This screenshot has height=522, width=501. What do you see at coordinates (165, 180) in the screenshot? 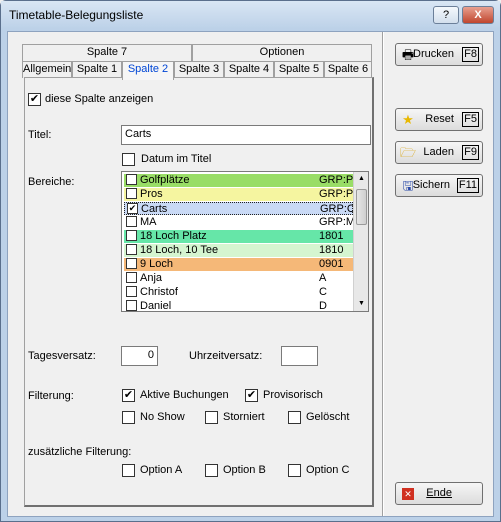
I see `area-name: Golfplätze` at bounding box center [165, 180].